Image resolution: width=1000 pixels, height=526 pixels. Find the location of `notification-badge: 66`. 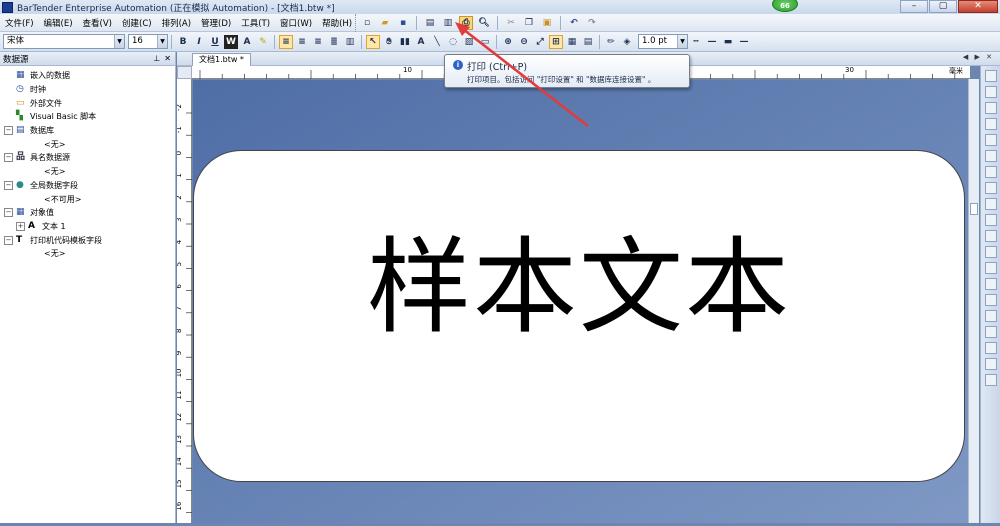

notification-badge: 66 is located at coordinates (785, 6).